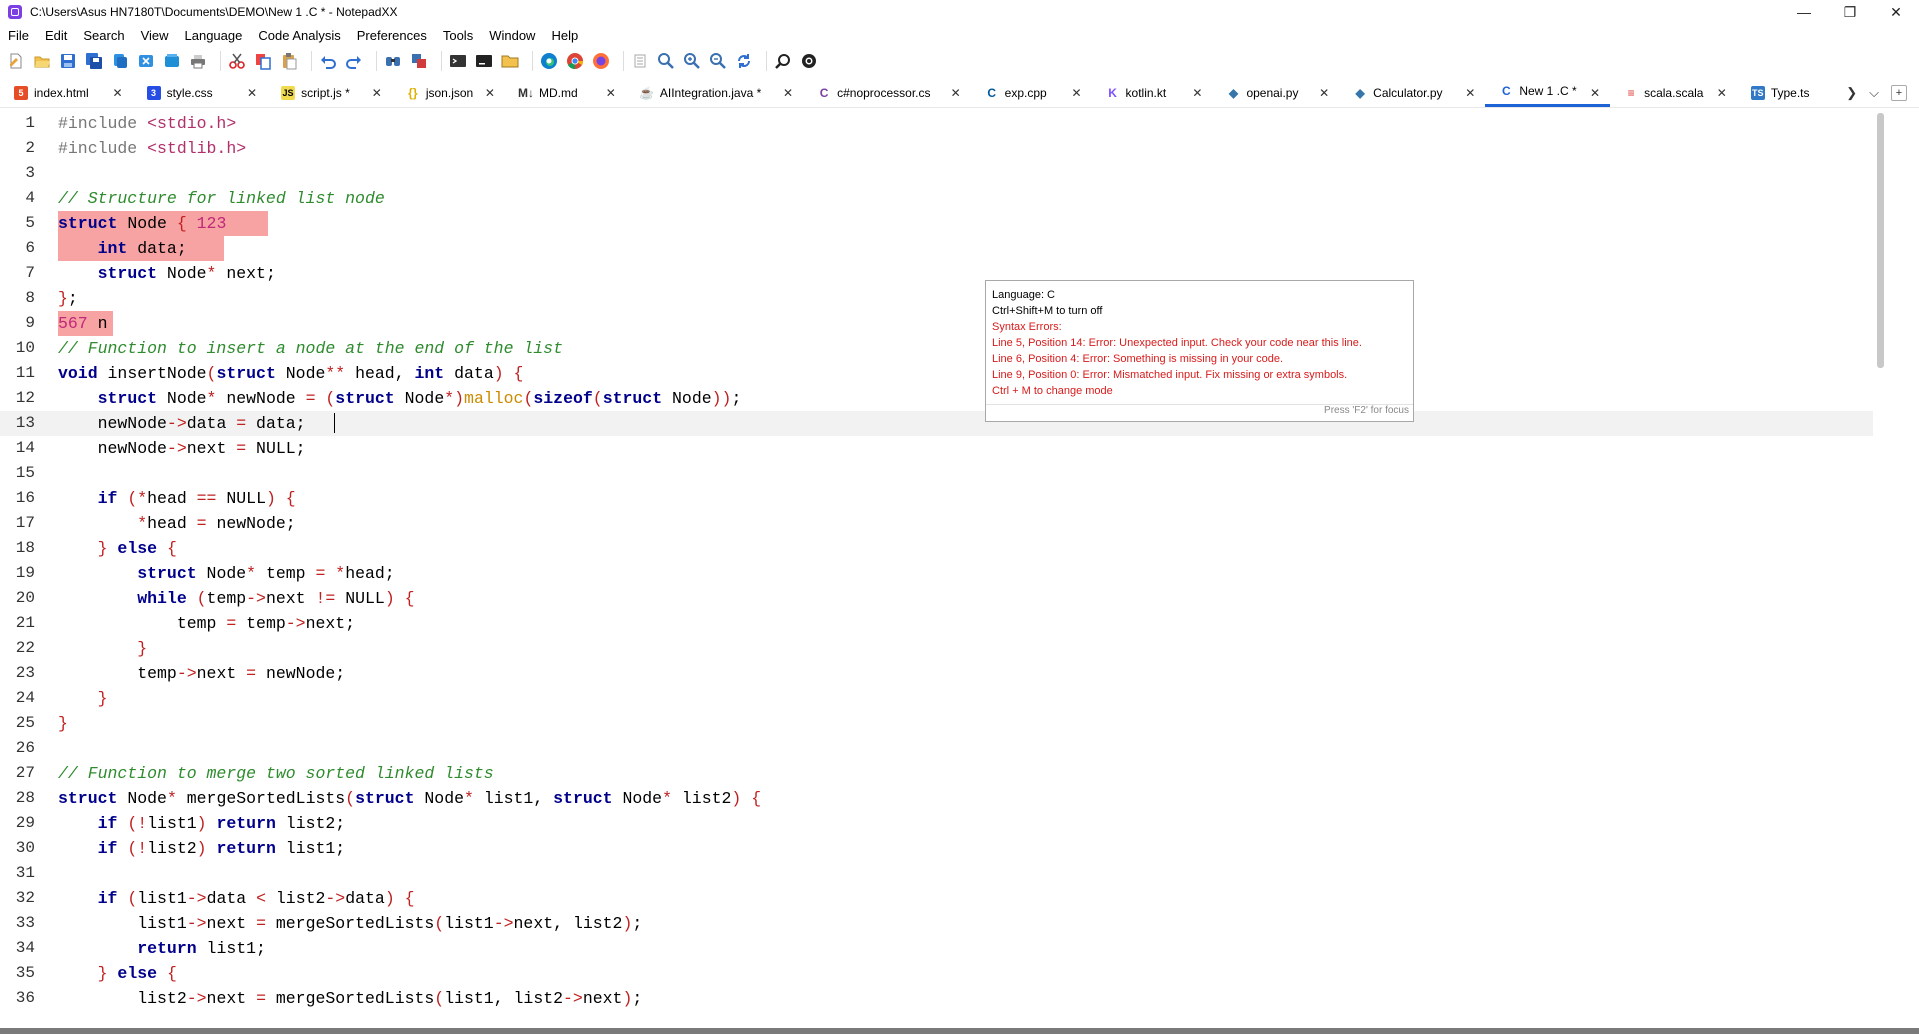 The width and height of the screenshot is (1919, 1034). I want to click on cut-icon, so click(237, 61).